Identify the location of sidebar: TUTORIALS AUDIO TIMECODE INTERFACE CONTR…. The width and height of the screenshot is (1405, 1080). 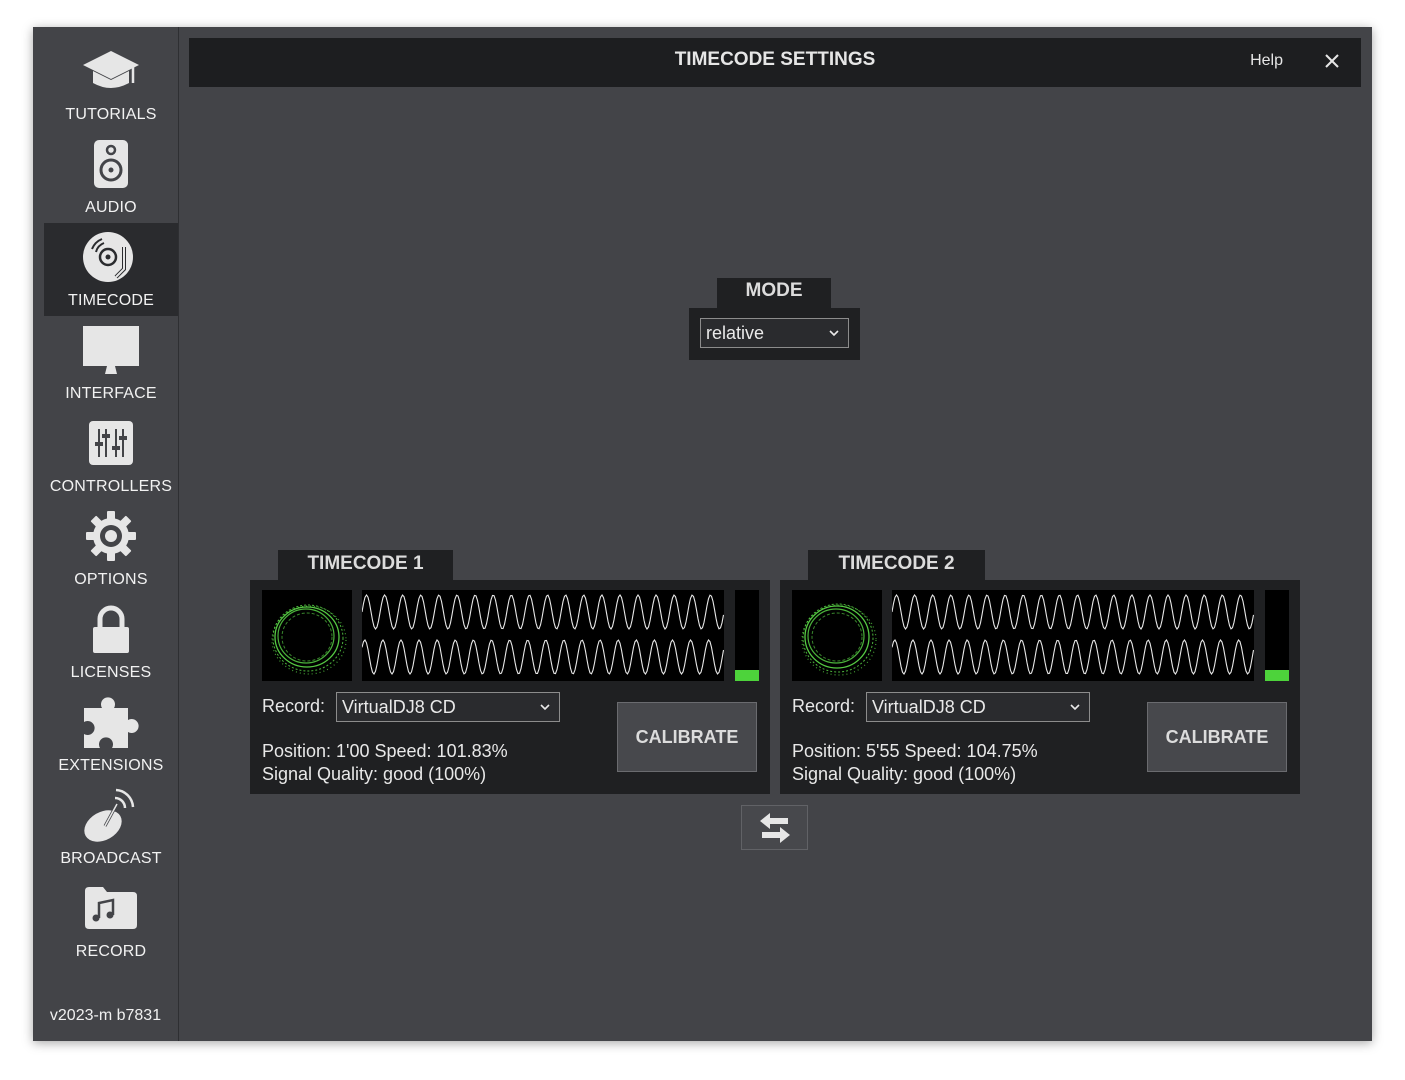
(106, 534).